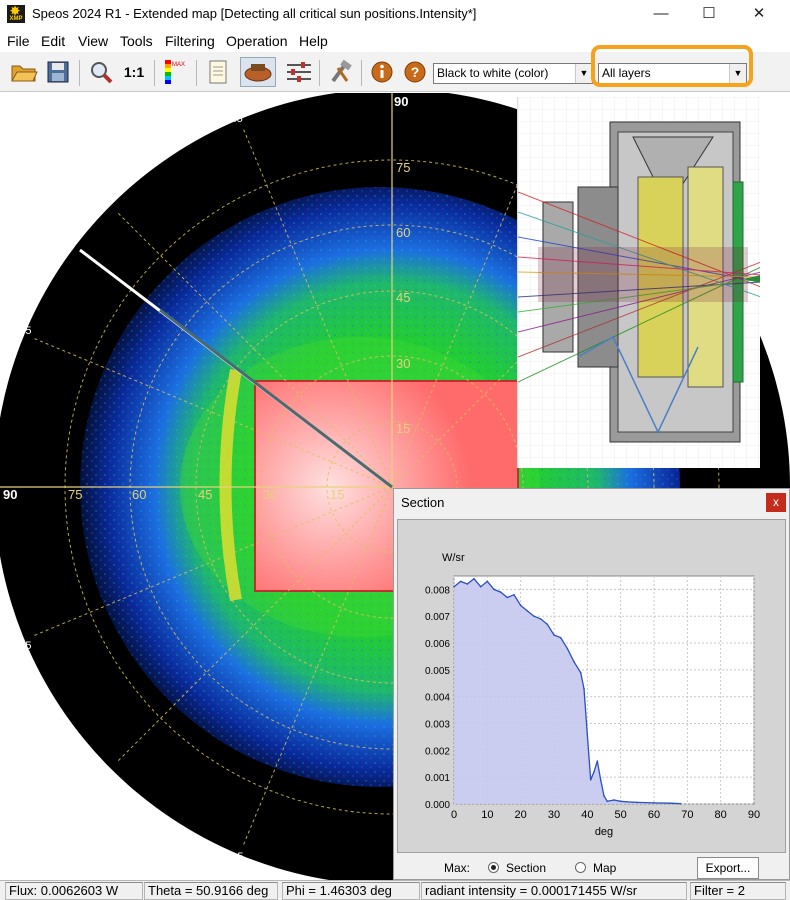  What do you see at coordinates (136, 41) in the screenshot?
I see `menu-tools: Tools` at bounding box center [136, 41].